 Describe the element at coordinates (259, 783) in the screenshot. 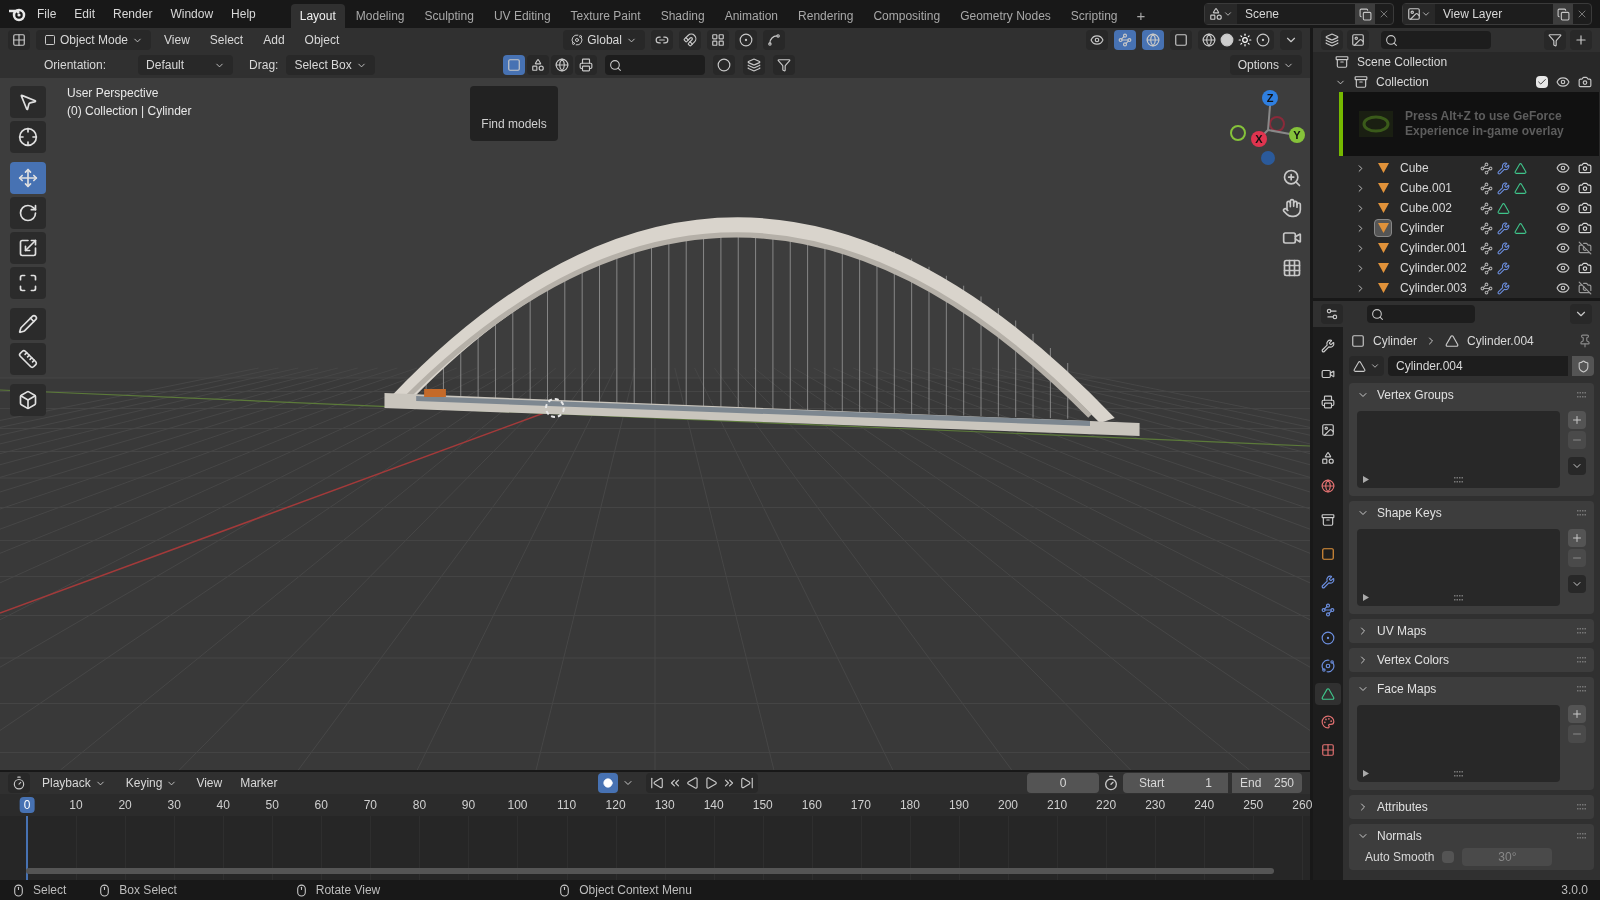

I see `timeline-menu: Marker` at that location.